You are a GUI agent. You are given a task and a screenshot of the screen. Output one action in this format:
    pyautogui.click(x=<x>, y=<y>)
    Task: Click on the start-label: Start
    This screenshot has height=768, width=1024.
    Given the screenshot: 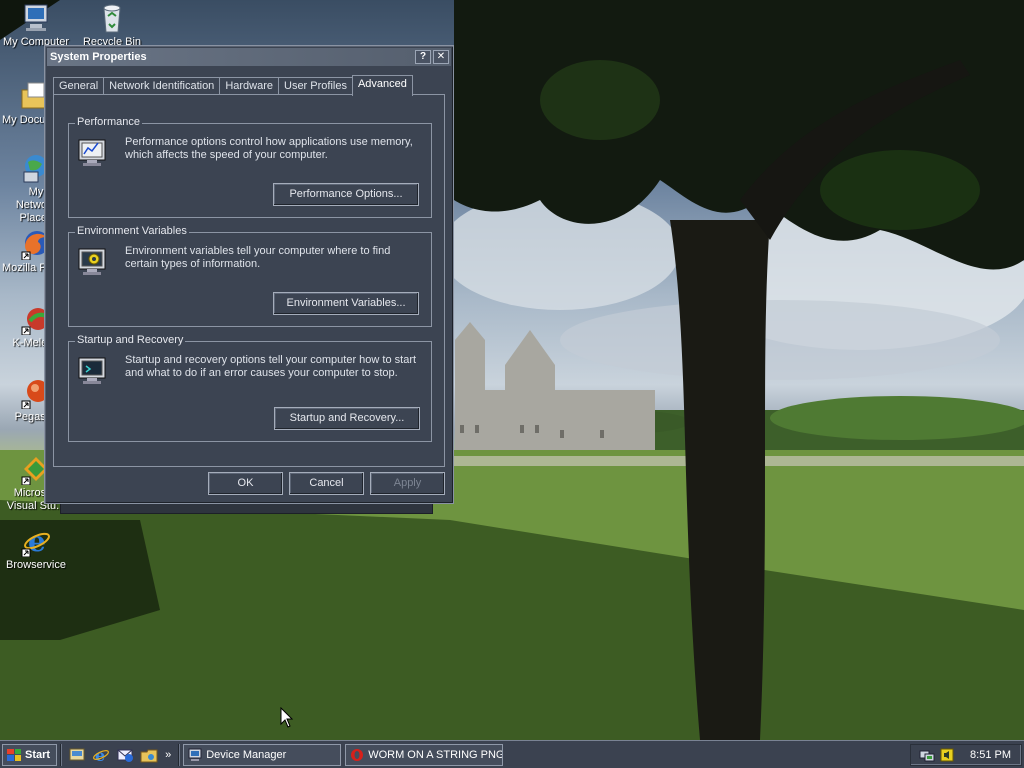 What is the action you would take?
    pyautogui.click(x=38, y=754)
    